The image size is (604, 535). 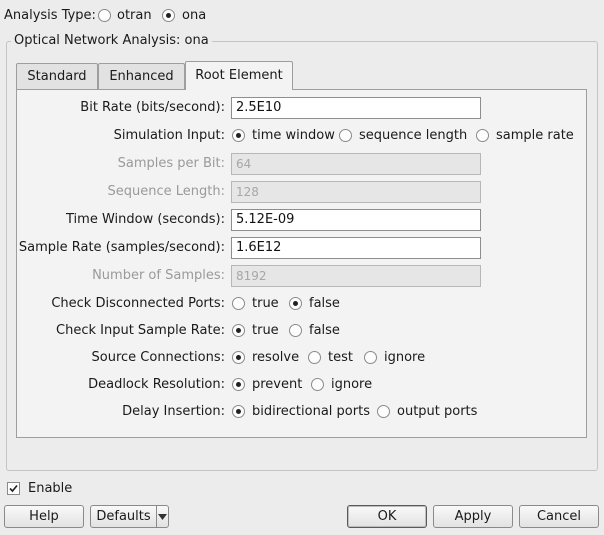 I want to click on analysis-type-ona-radio, so click(x=168, y=15).